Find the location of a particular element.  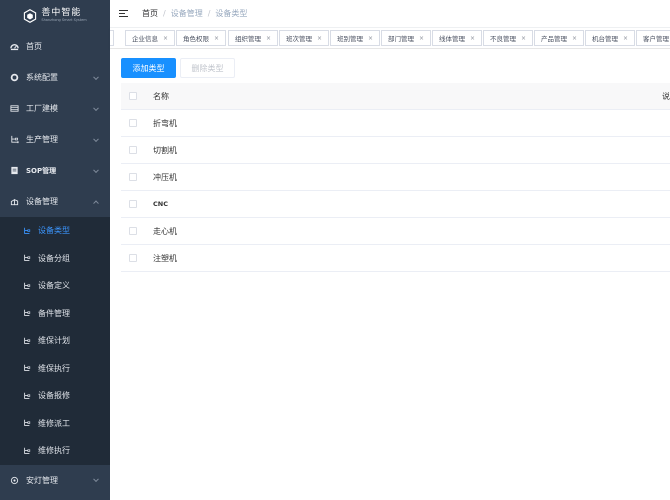

table-cell-name: 折弯机 is located at coordinates (165, 123).